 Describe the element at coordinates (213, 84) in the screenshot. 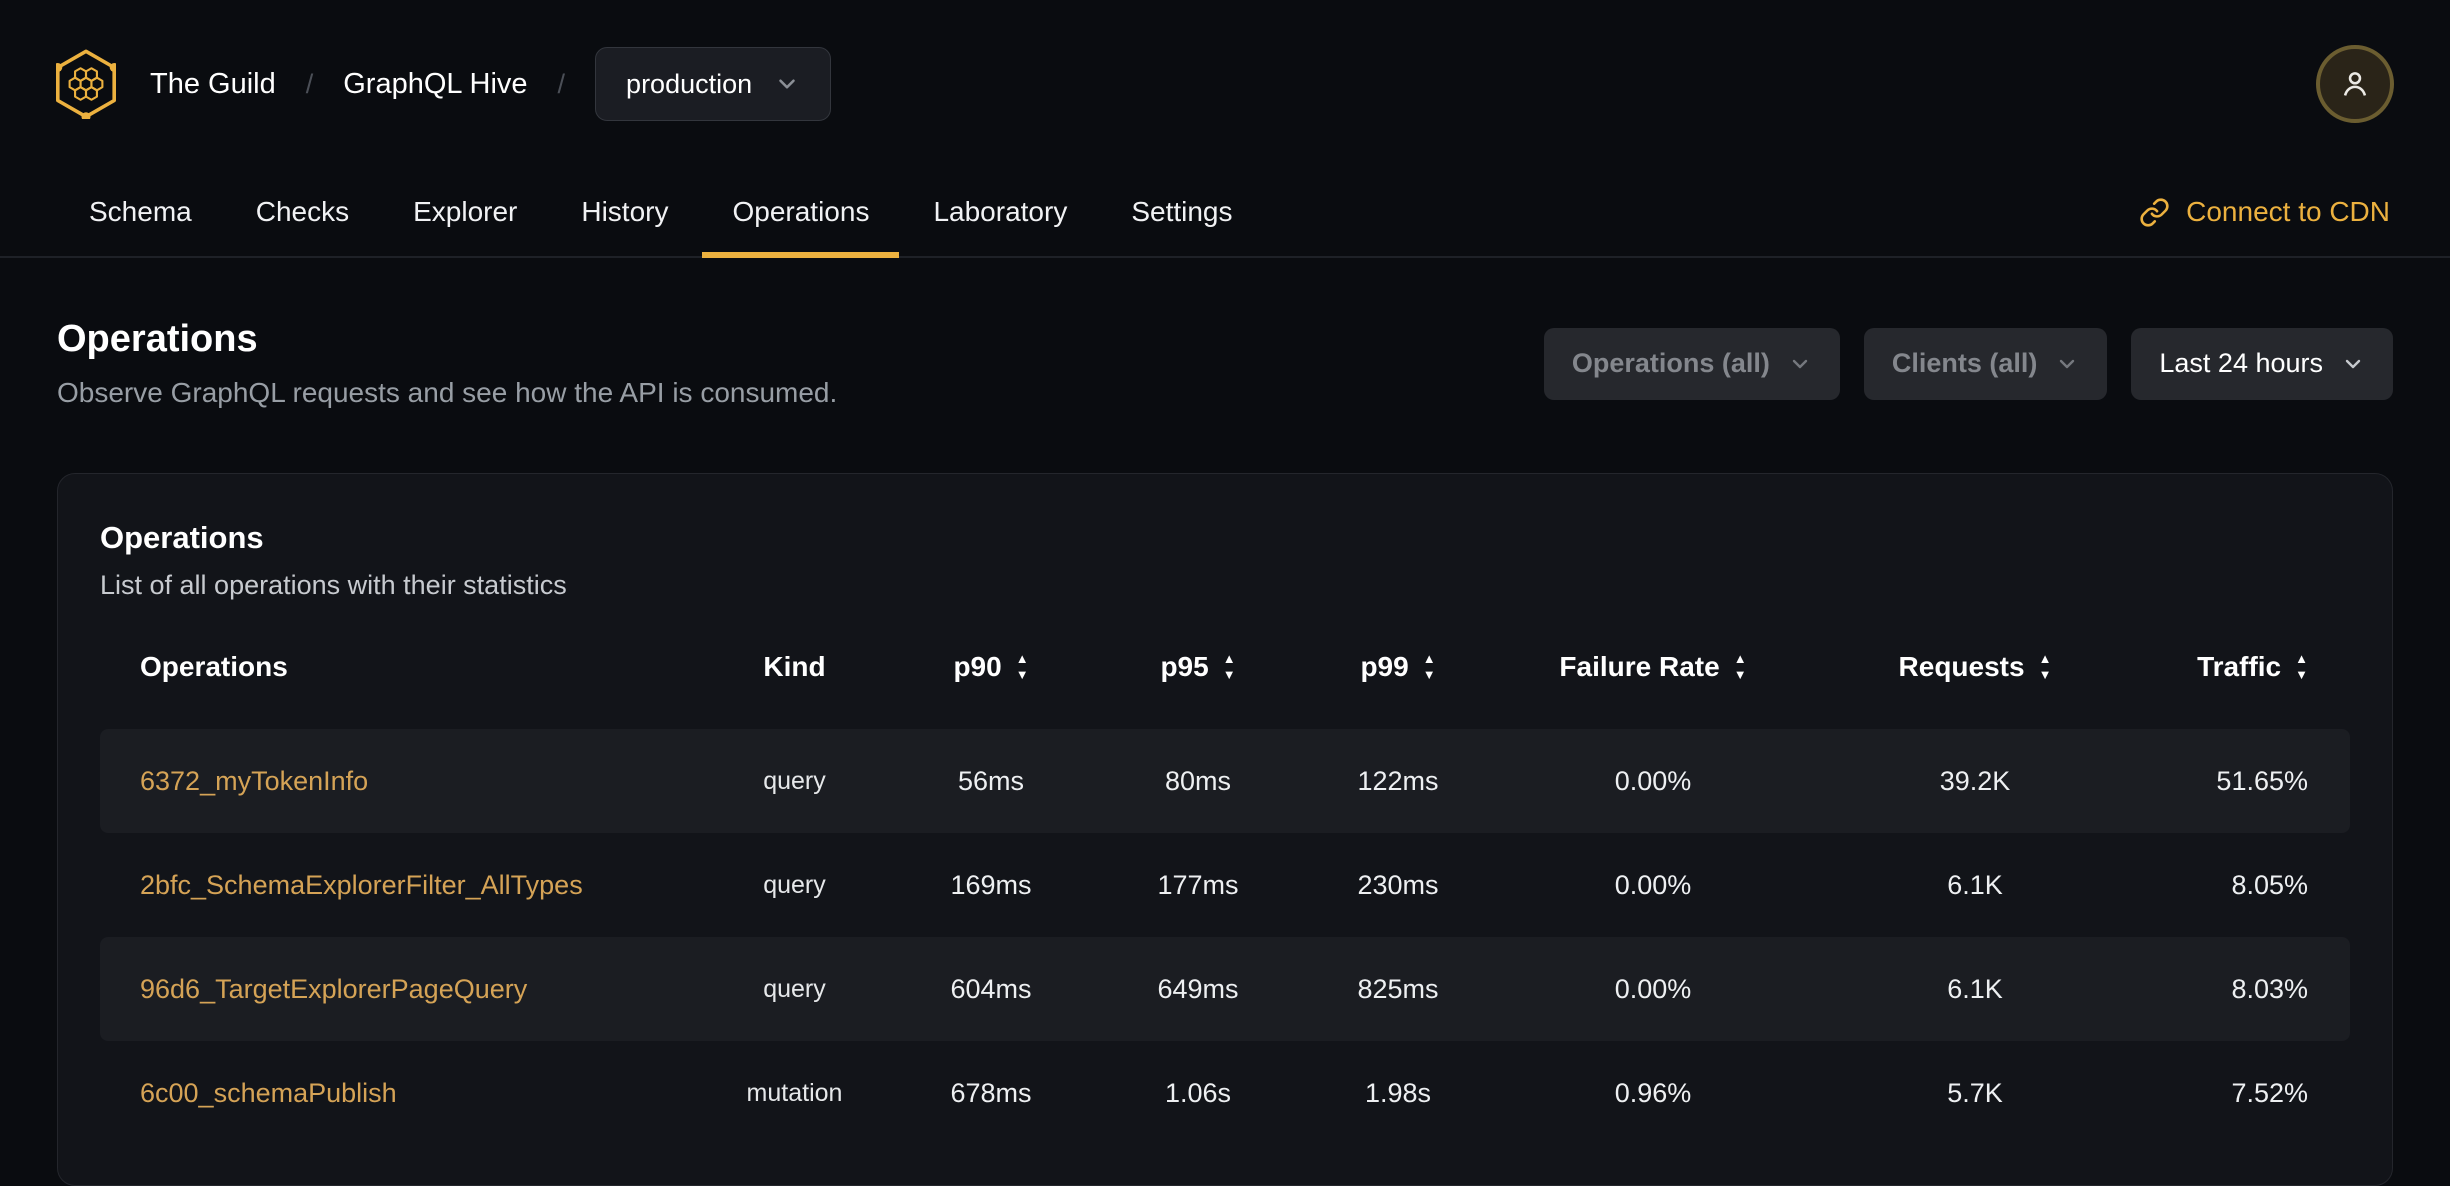

I see `breadcrumb-org: The Guild` at that location.